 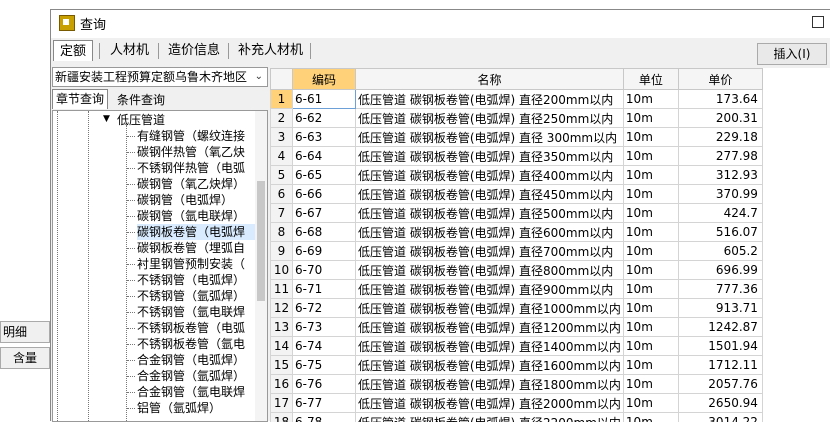 What do you see at coordinates (490, 365) in the screenshot?
I see `cell-name: 低压管道 碳钢板卷管(电弧焊) 直径1600mm以内` at bounding box center [490, 365].